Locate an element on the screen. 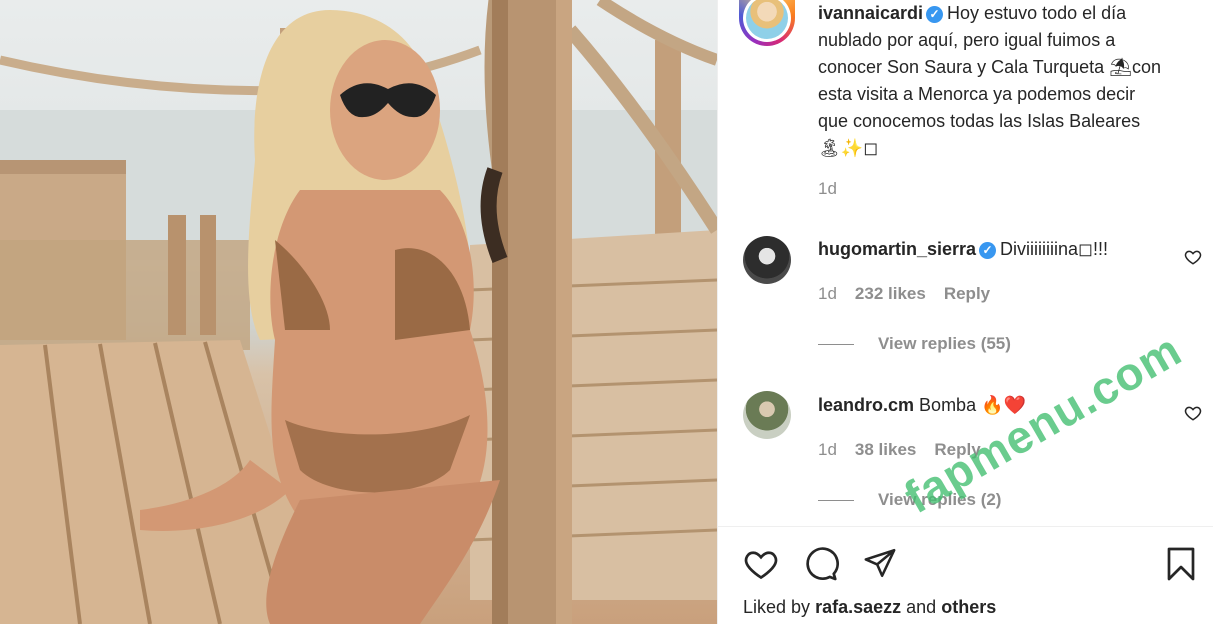 The height and width of the screenshot is (625, 1213). author-username: ivannaicardi is located at coordinates (870, 13).